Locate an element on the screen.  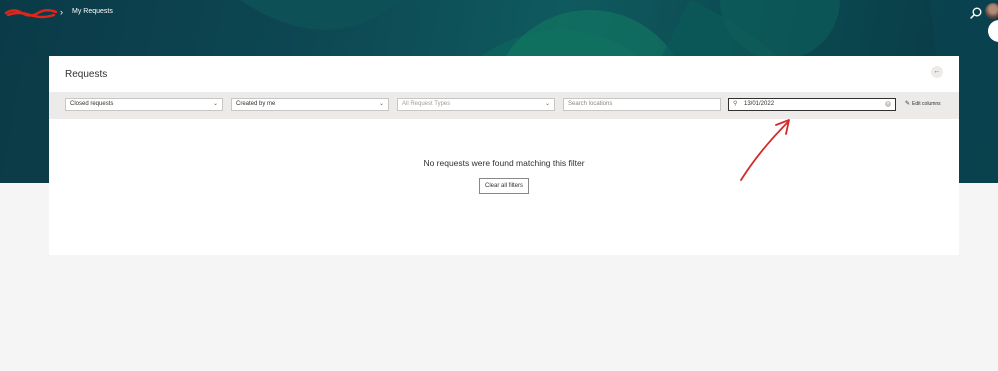
request-type-dropdown: All Request Types ⌄ is located at coordinates (476, 104).